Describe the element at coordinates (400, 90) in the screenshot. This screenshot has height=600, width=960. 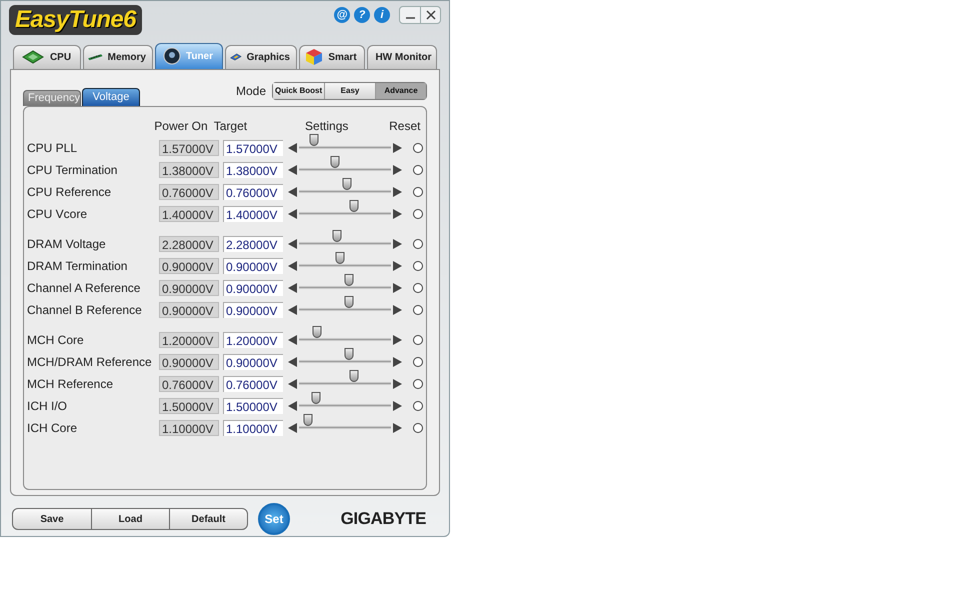
I see `mode-button: Advance` at that location.